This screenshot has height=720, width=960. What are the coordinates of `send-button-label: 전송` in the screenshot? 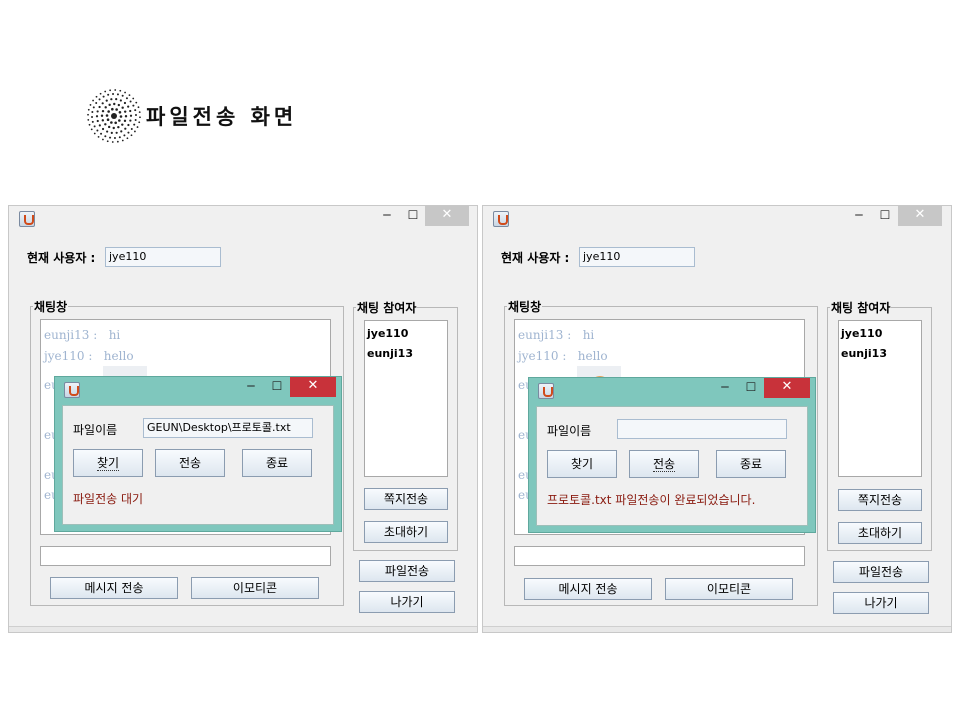 It's located at (664, 464).